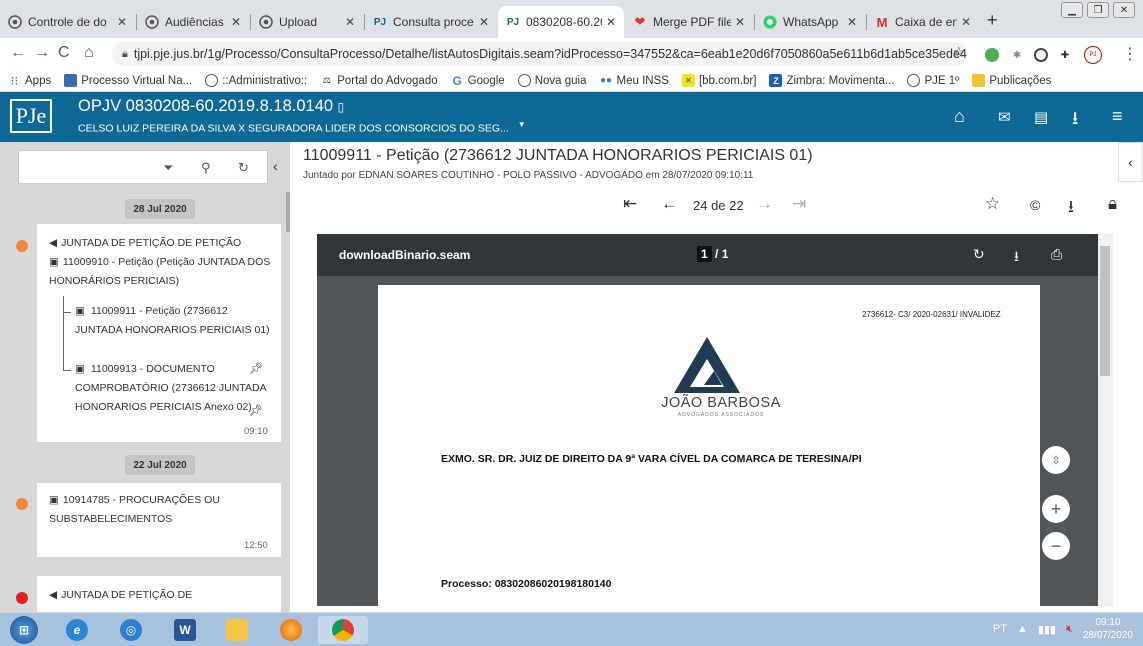 The image size is (1143, 646). Describe the element at coordinates (30, 81) in the screenshot. I see `bookmark-apps: ⁝⁝ Apps` at that location.